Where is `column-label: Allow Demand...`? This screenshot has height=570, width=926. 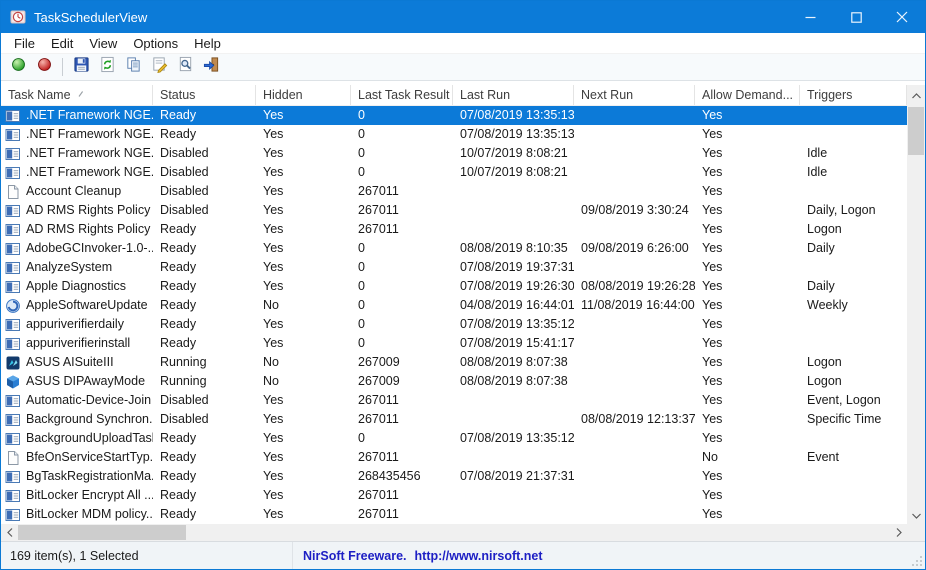 column-label: Allow Demand... is located at coordinates (748, 95).